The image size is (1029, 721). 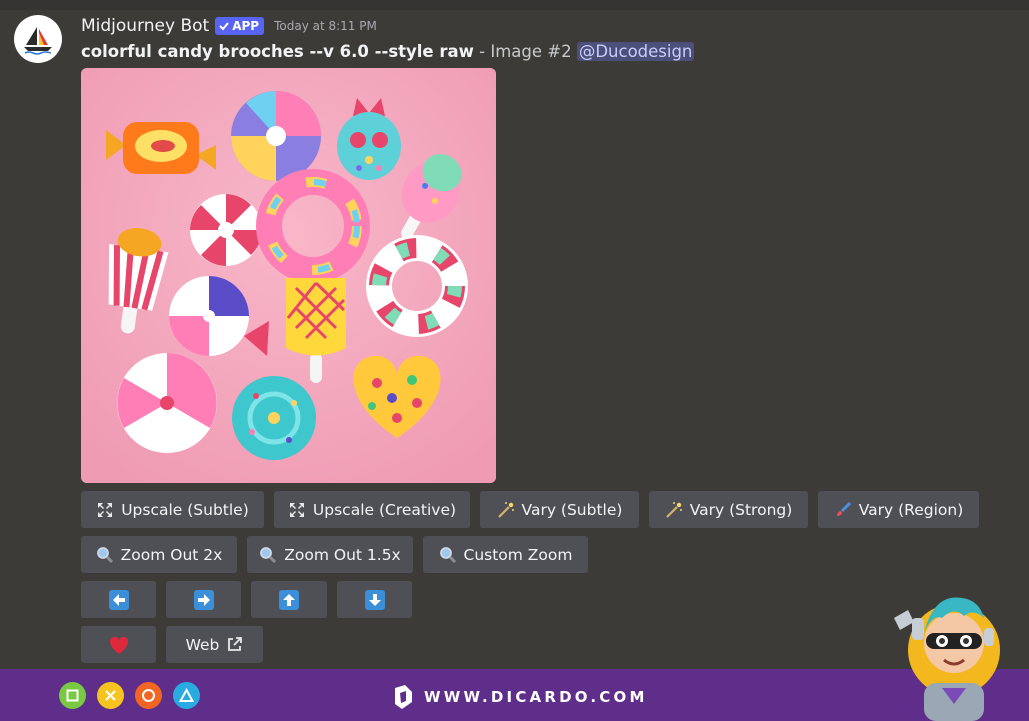 What do you see at coordinates (403, 697) in the screenshot?
I see `dicardo-logo-icon` at bounding box center [403, 697].